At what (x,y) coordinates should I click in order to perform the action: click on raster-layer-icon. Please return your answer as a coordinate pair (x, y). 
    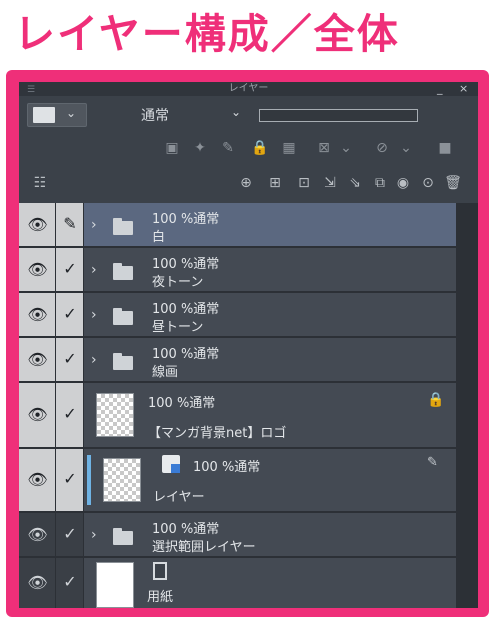
    Looking at the image, I should click on (171, 464).